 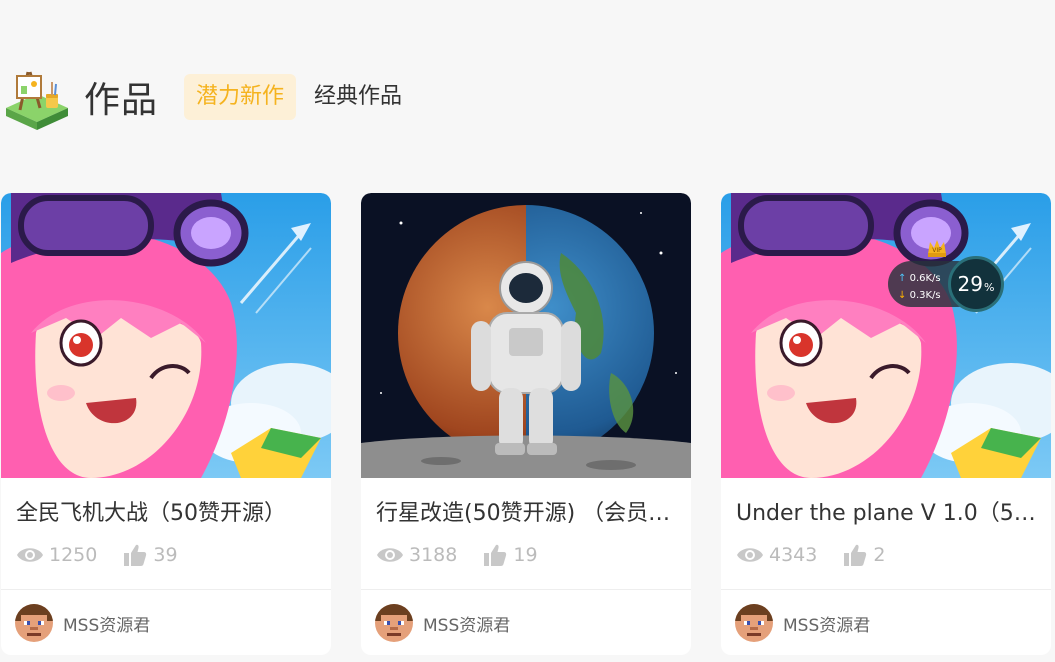 I want to click on work-stats: 3188 19, so click(x=457, y=555).